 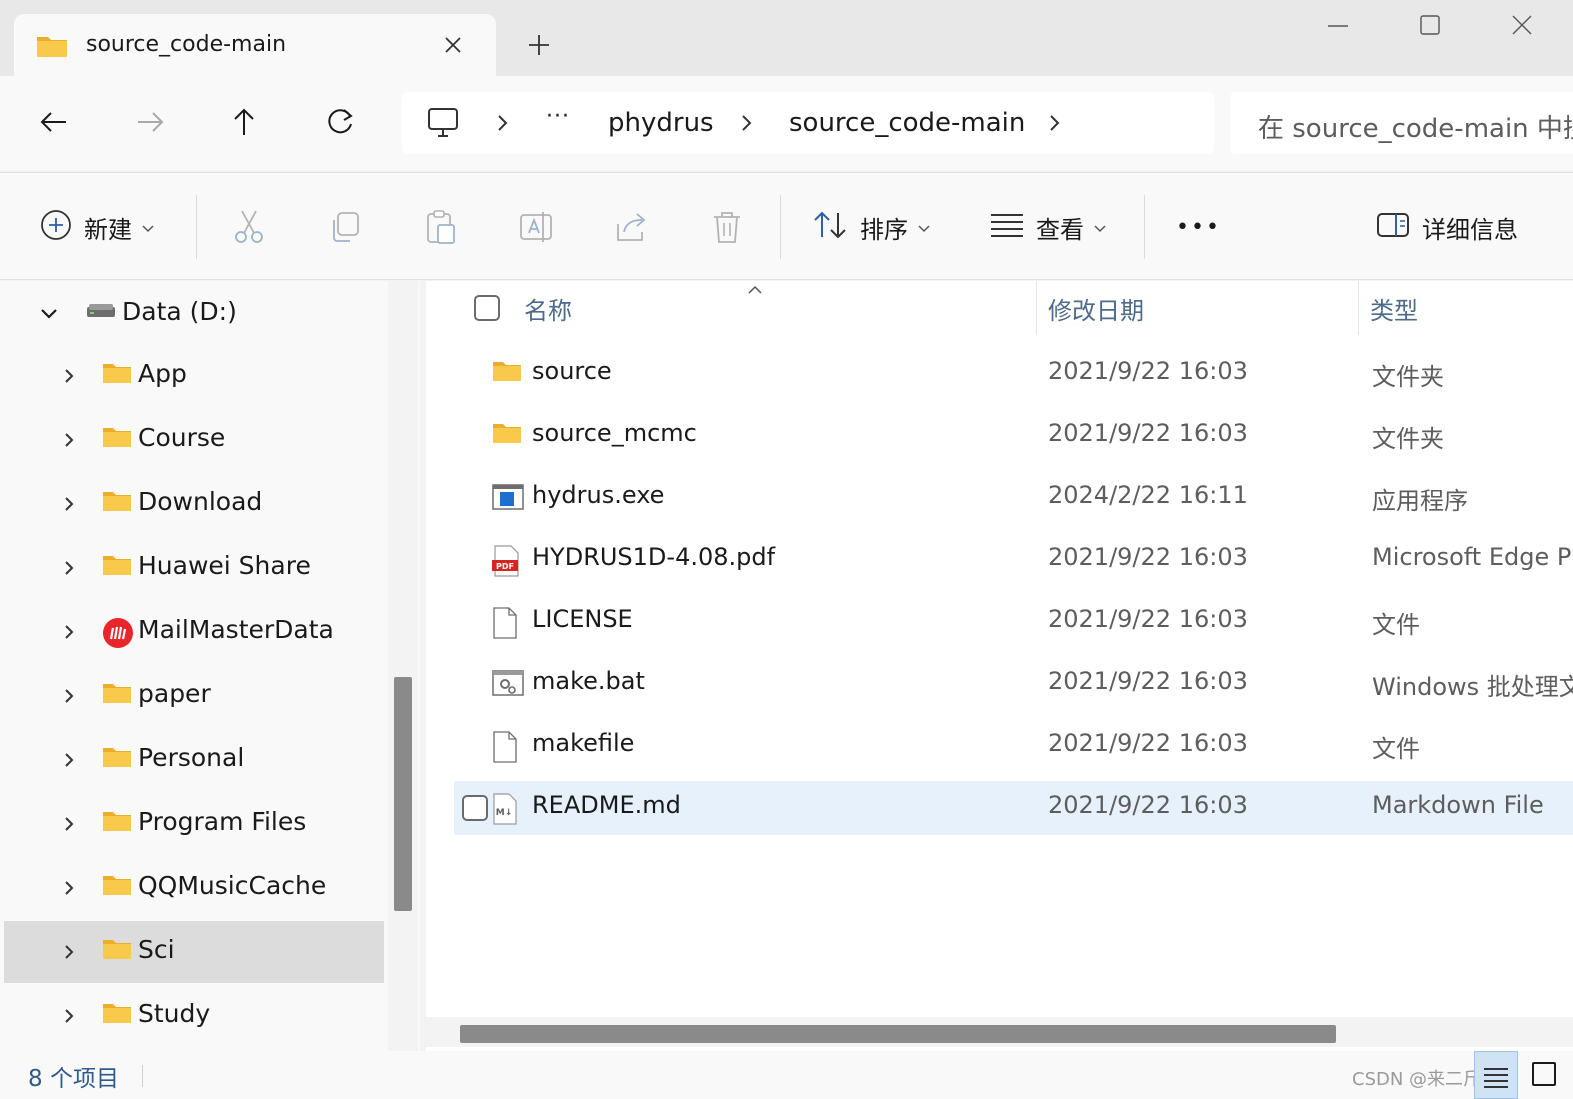 What do you see at coordinates (194, 376) in the screenshot?
I see `tree-item: App` at bounding box center [194, 376].